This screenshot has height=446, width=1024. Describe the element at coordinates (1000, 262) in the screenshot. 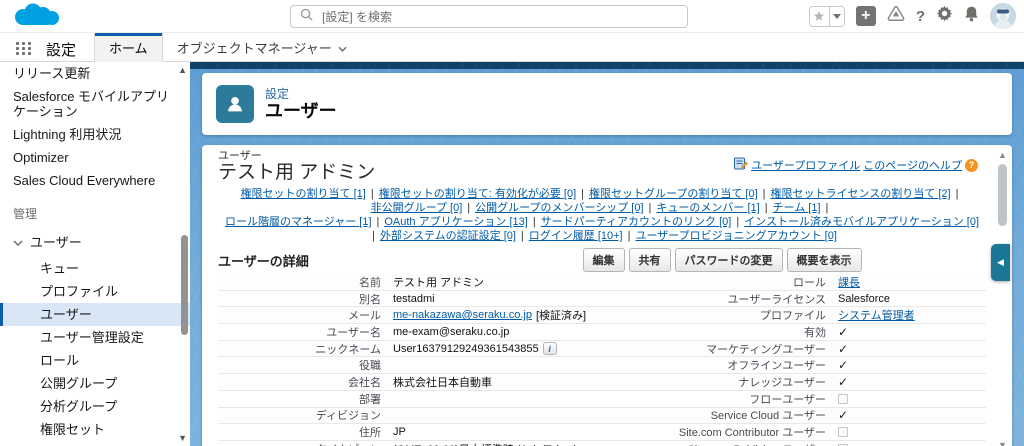

I see `side-panel-toggle: ◀` at that location.